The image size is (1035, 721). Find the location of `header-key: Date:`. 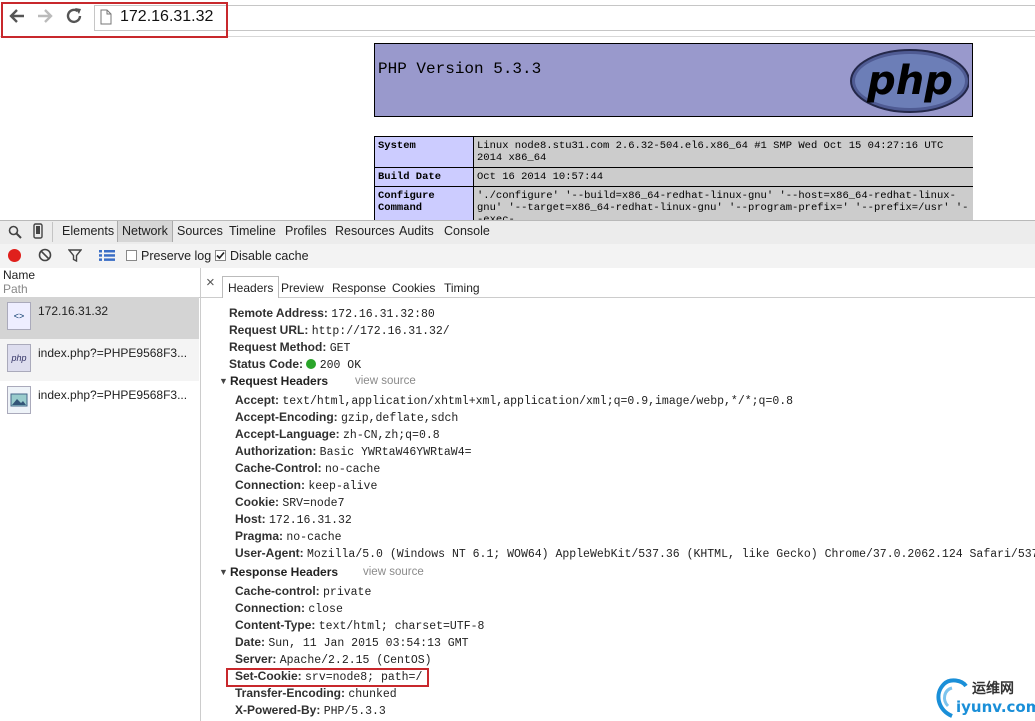

header-key: Date: is located at coordinates (250, 642).